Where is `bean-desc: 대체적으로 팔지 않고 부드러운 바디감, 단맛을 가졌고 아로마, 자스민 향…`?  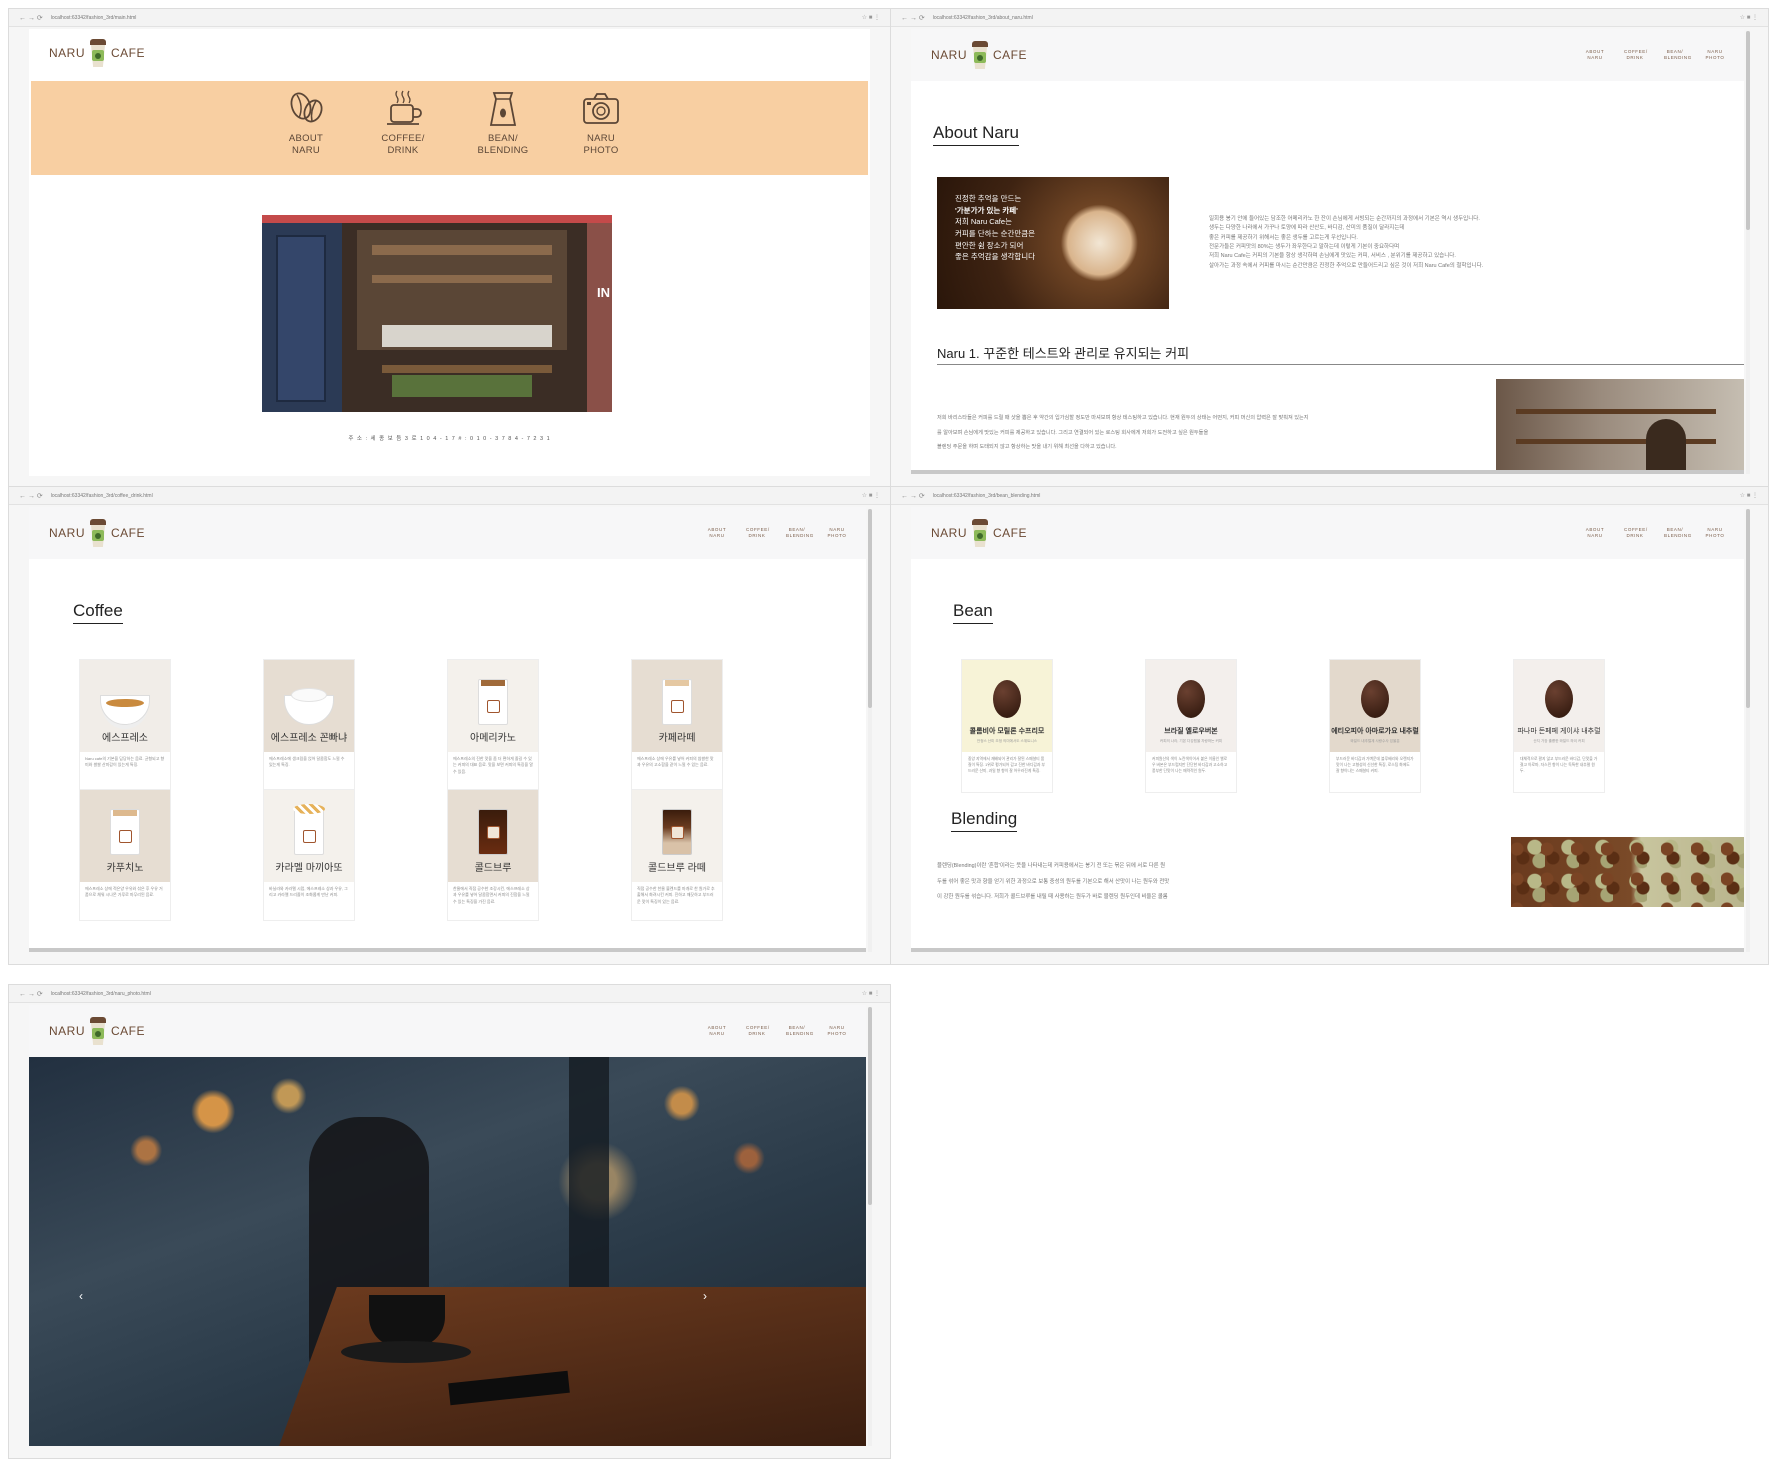
bean-desc: 대체적으로 팔지 않고 부드러운 바디감, 단맛을 가졌고 아로마, 자스민 향… is located at coordinates (1559, 765).